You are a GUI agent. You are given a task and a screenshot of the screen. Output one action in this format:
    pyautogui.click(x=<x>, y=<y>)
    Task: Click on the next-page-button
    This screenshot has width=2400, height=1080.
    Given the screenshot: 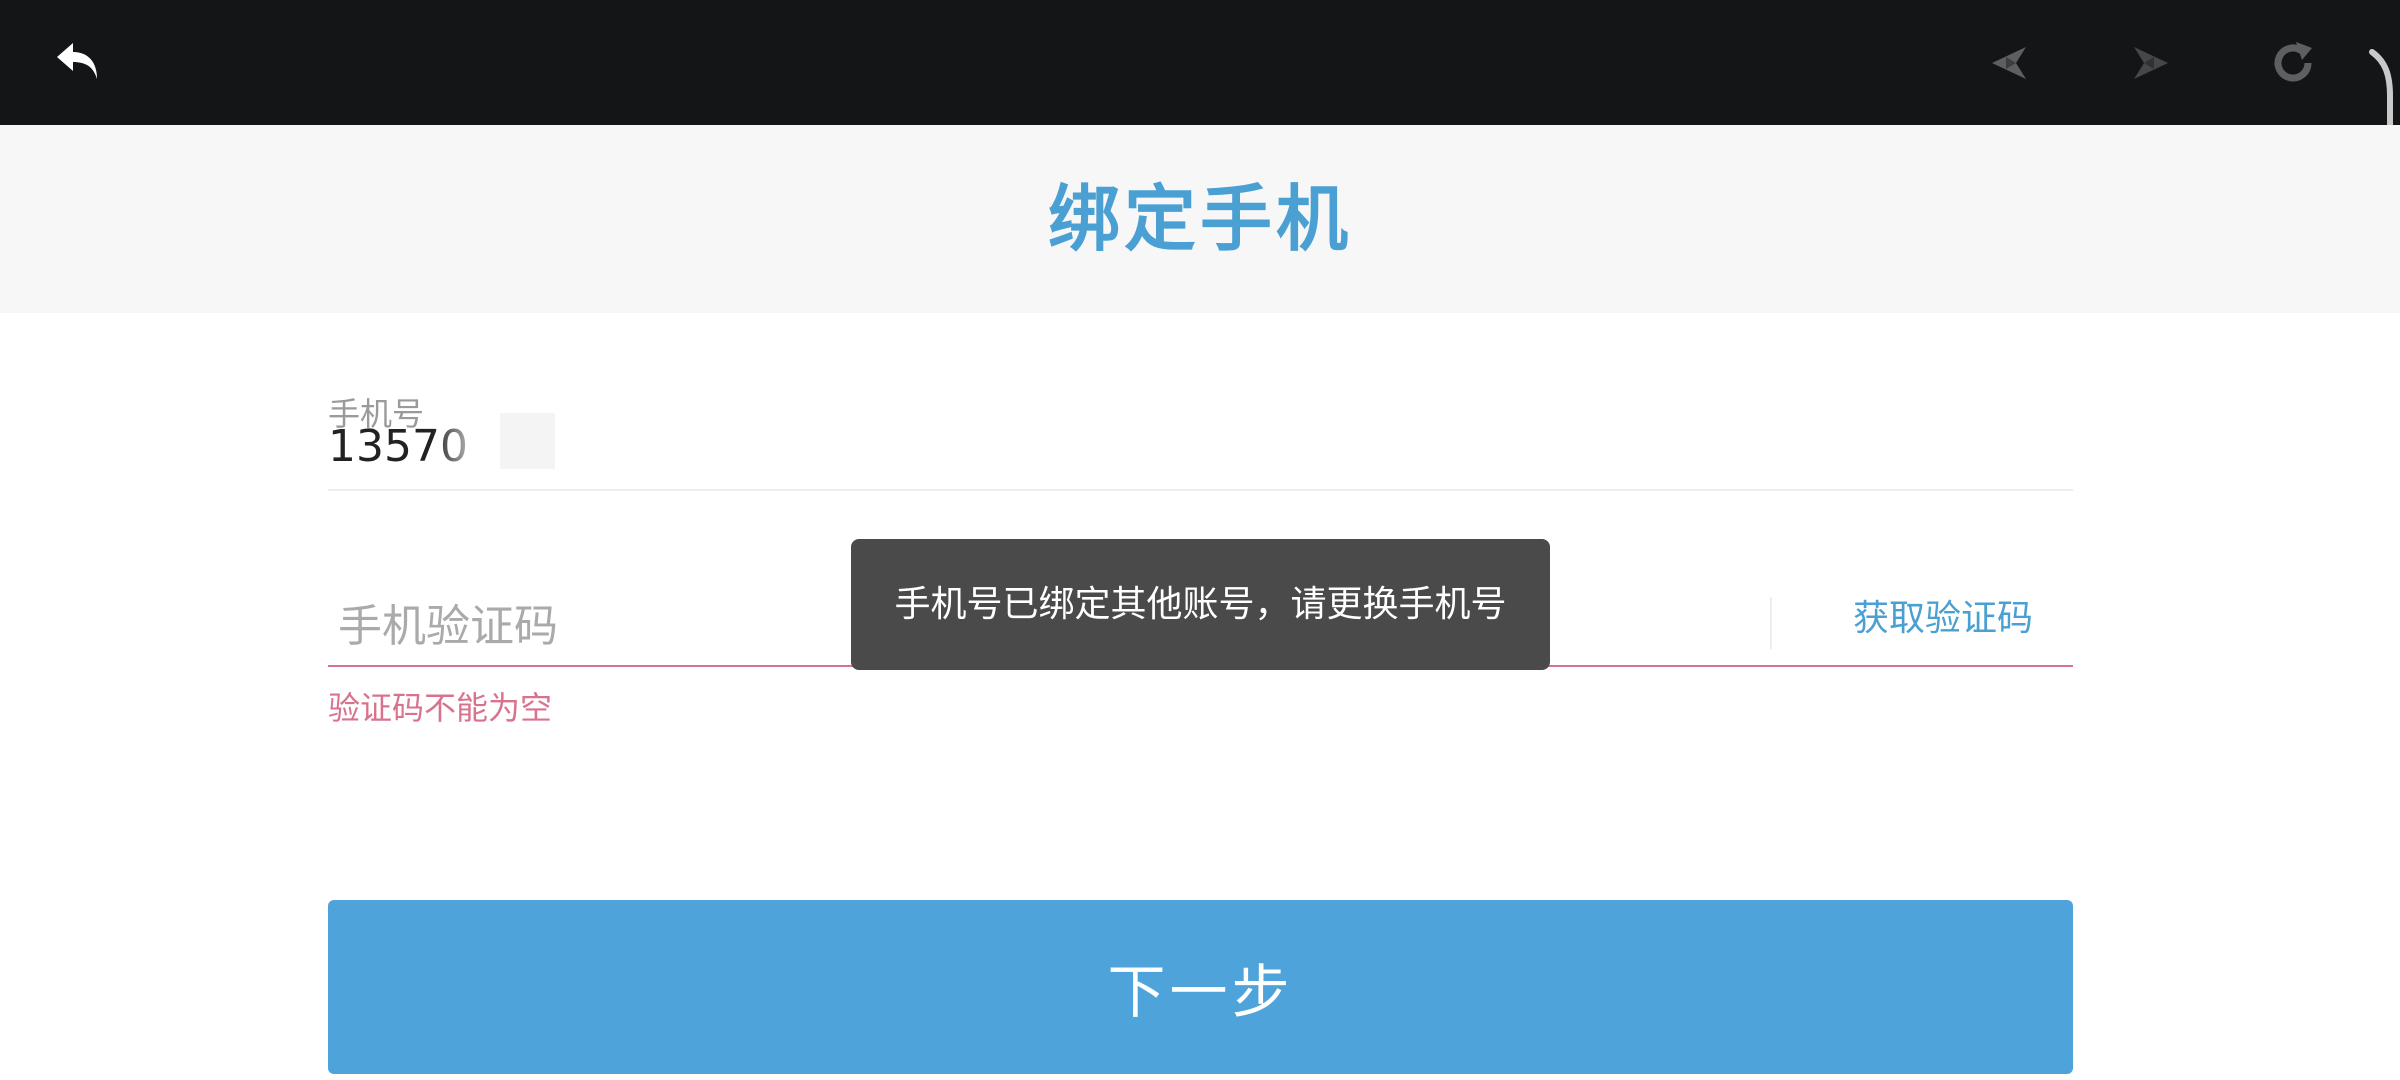 What is the action you would take?
    pyautogui.click(x=2150, y=63)
    